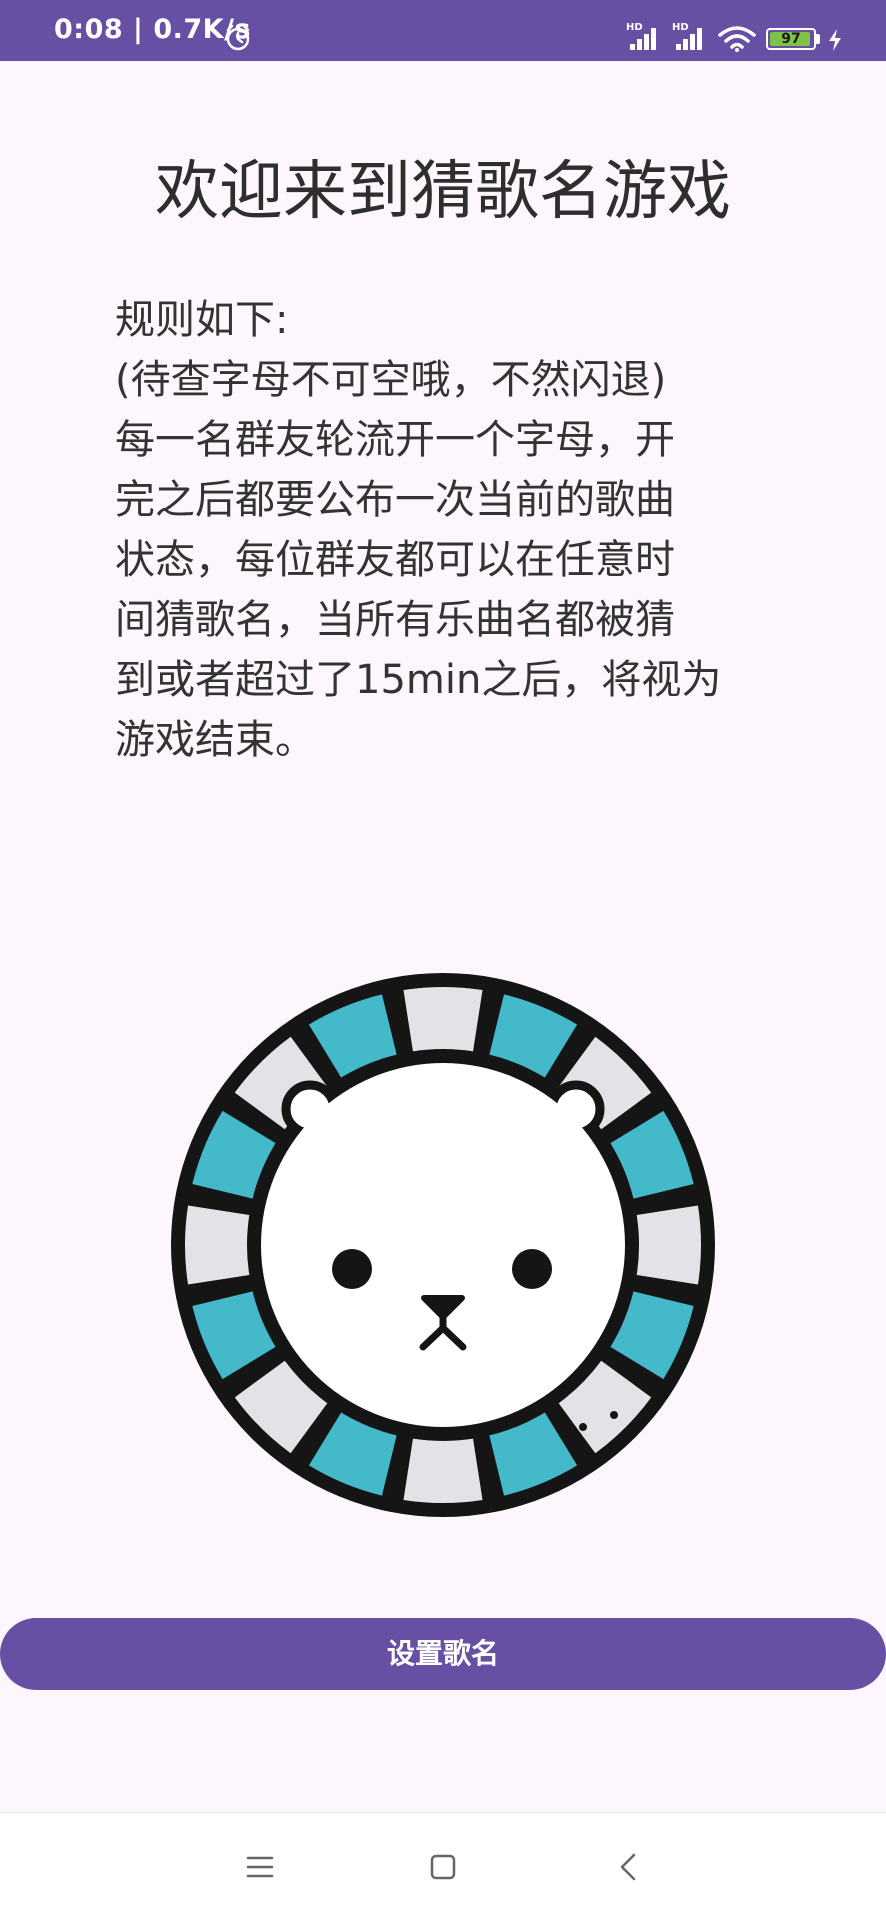 The height and width of the screenshot is (1921, 886). Describe the element at coordinates (737, 39) in the screenshot. I see `wifi-icon` at that location.